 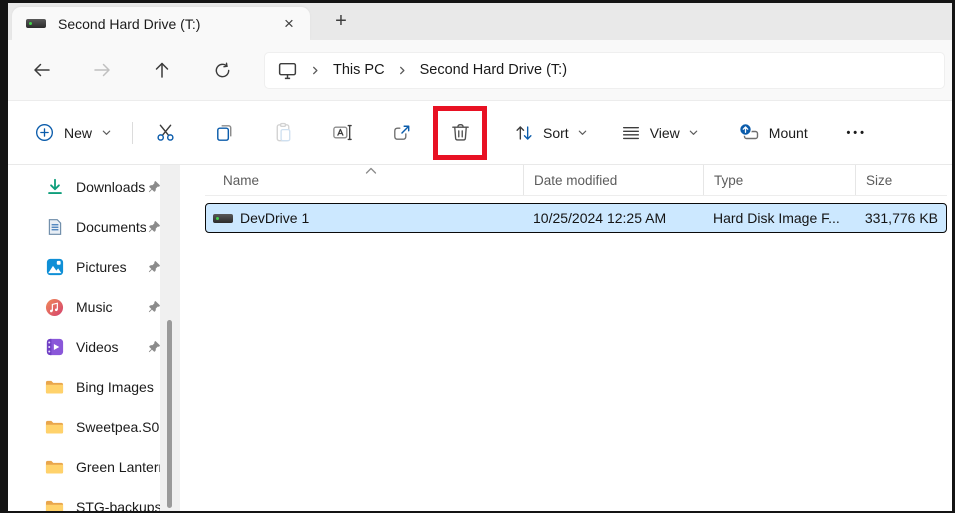 I want to click on delete-button, so click(x=460, y=132).